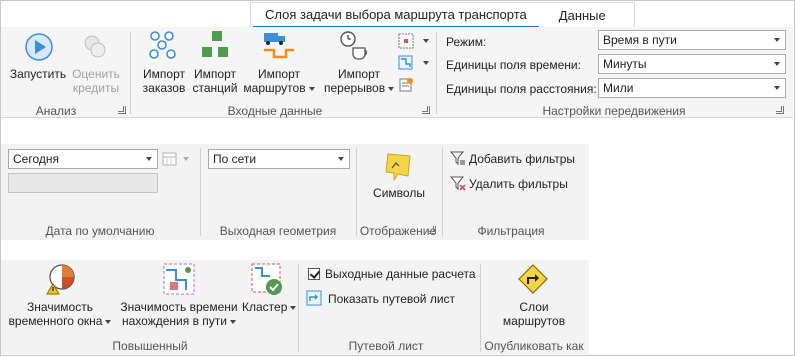  Describe the element at coordinates (38, 74) in the screenshot. I see `run-label: Запустить` at that location.